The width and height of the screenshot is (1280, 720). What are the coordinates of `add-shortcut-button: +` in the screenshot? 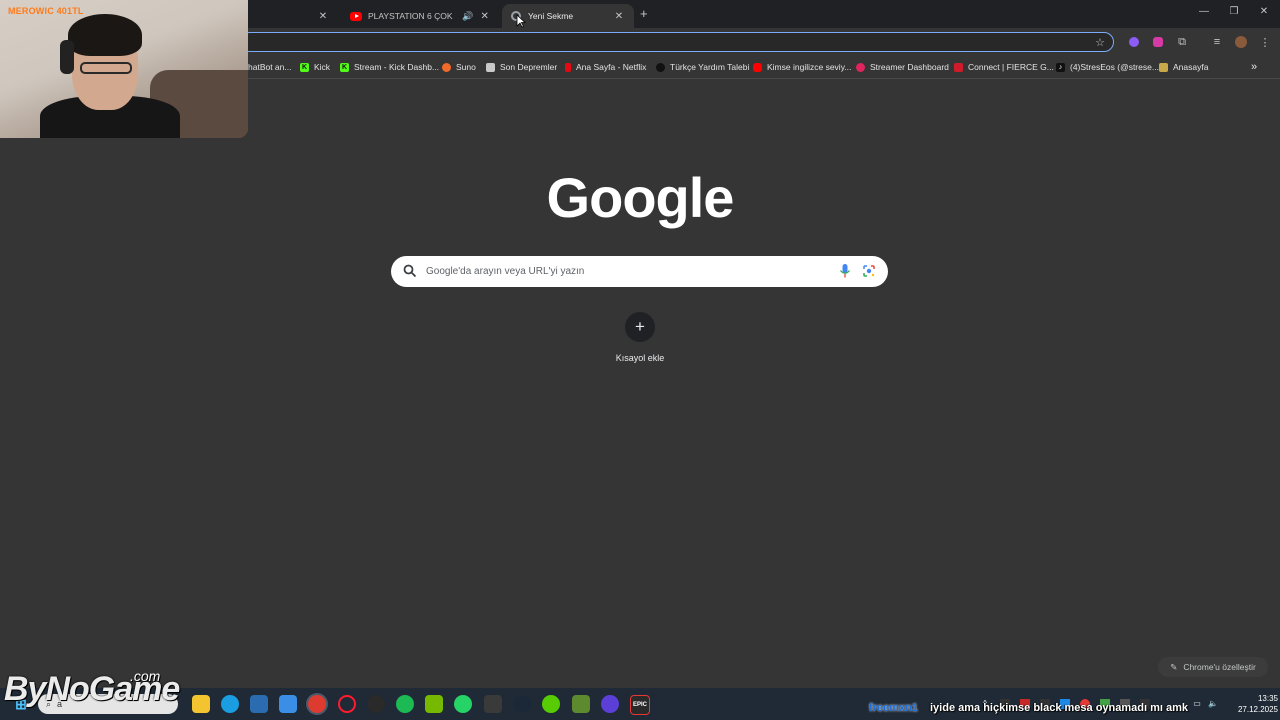 It's located at (640, 327).